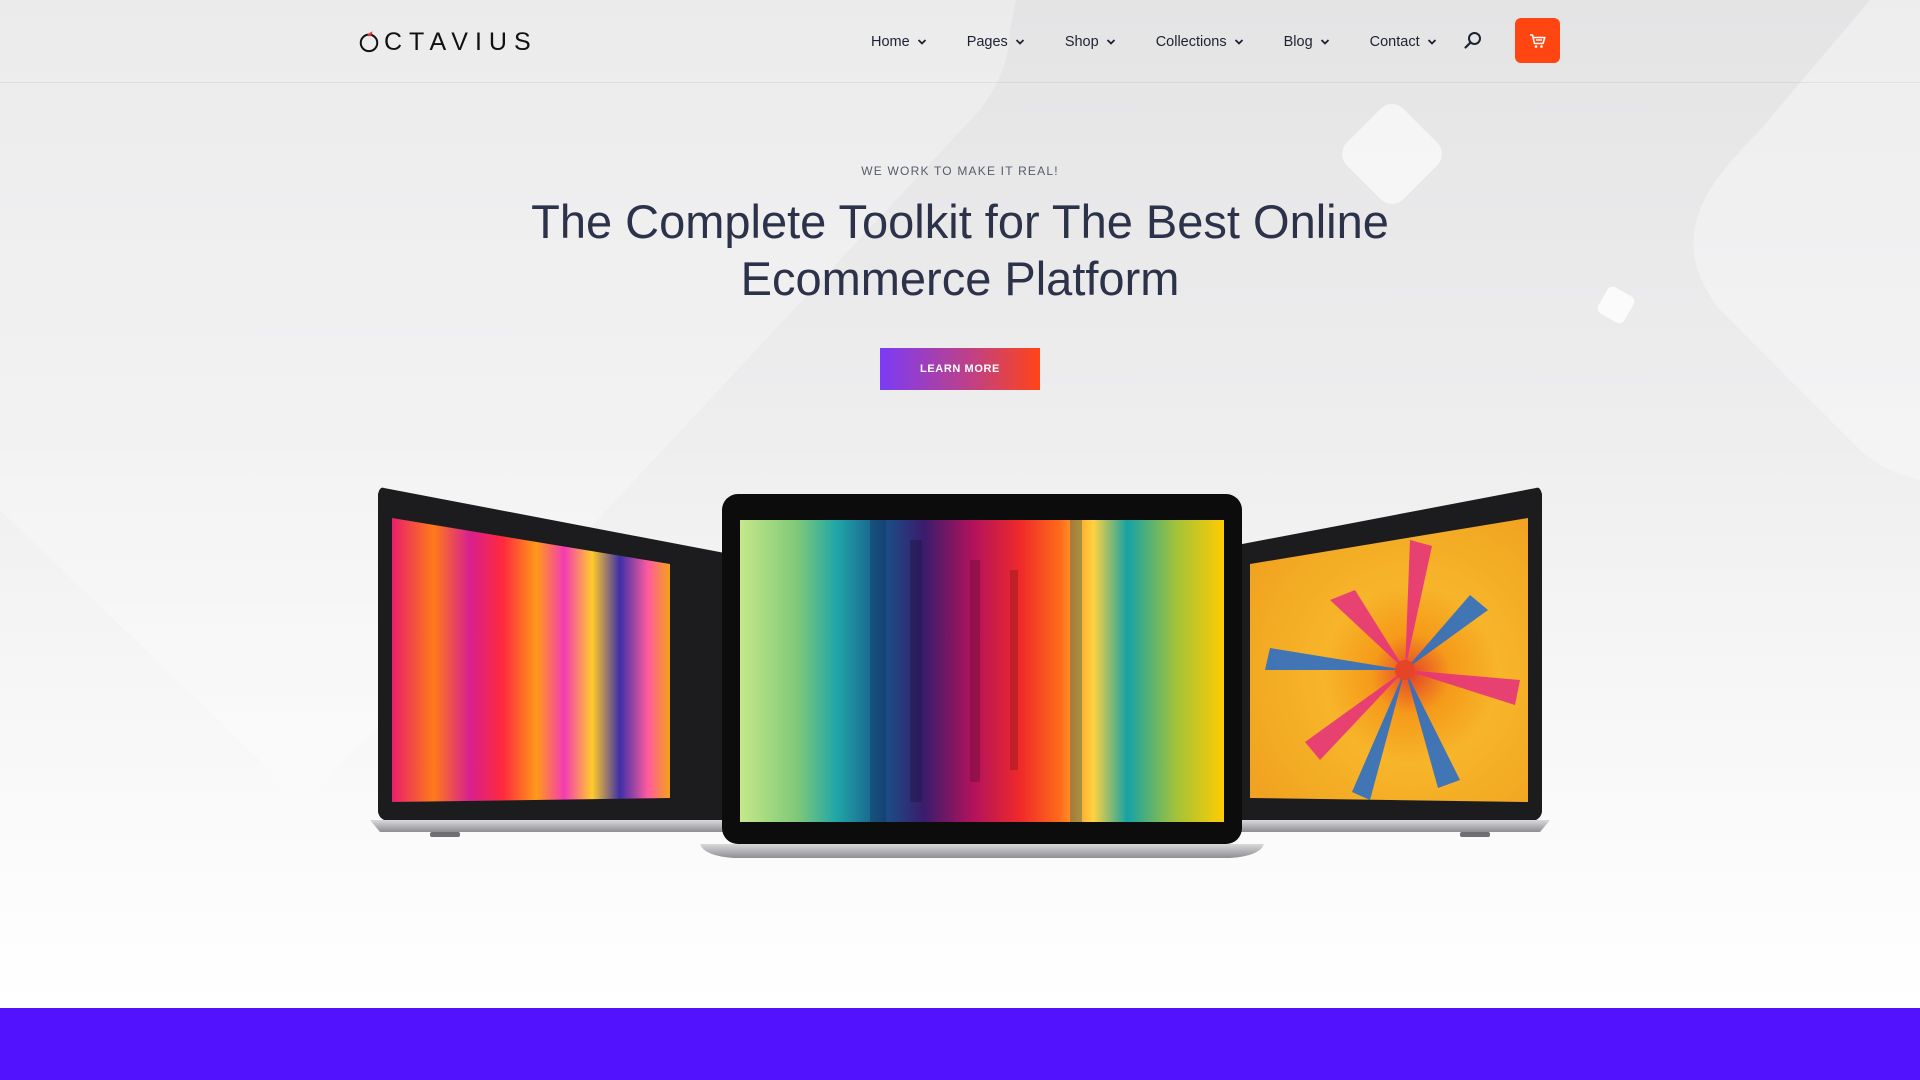  I want to click on search-icon, so click(1472, 40).